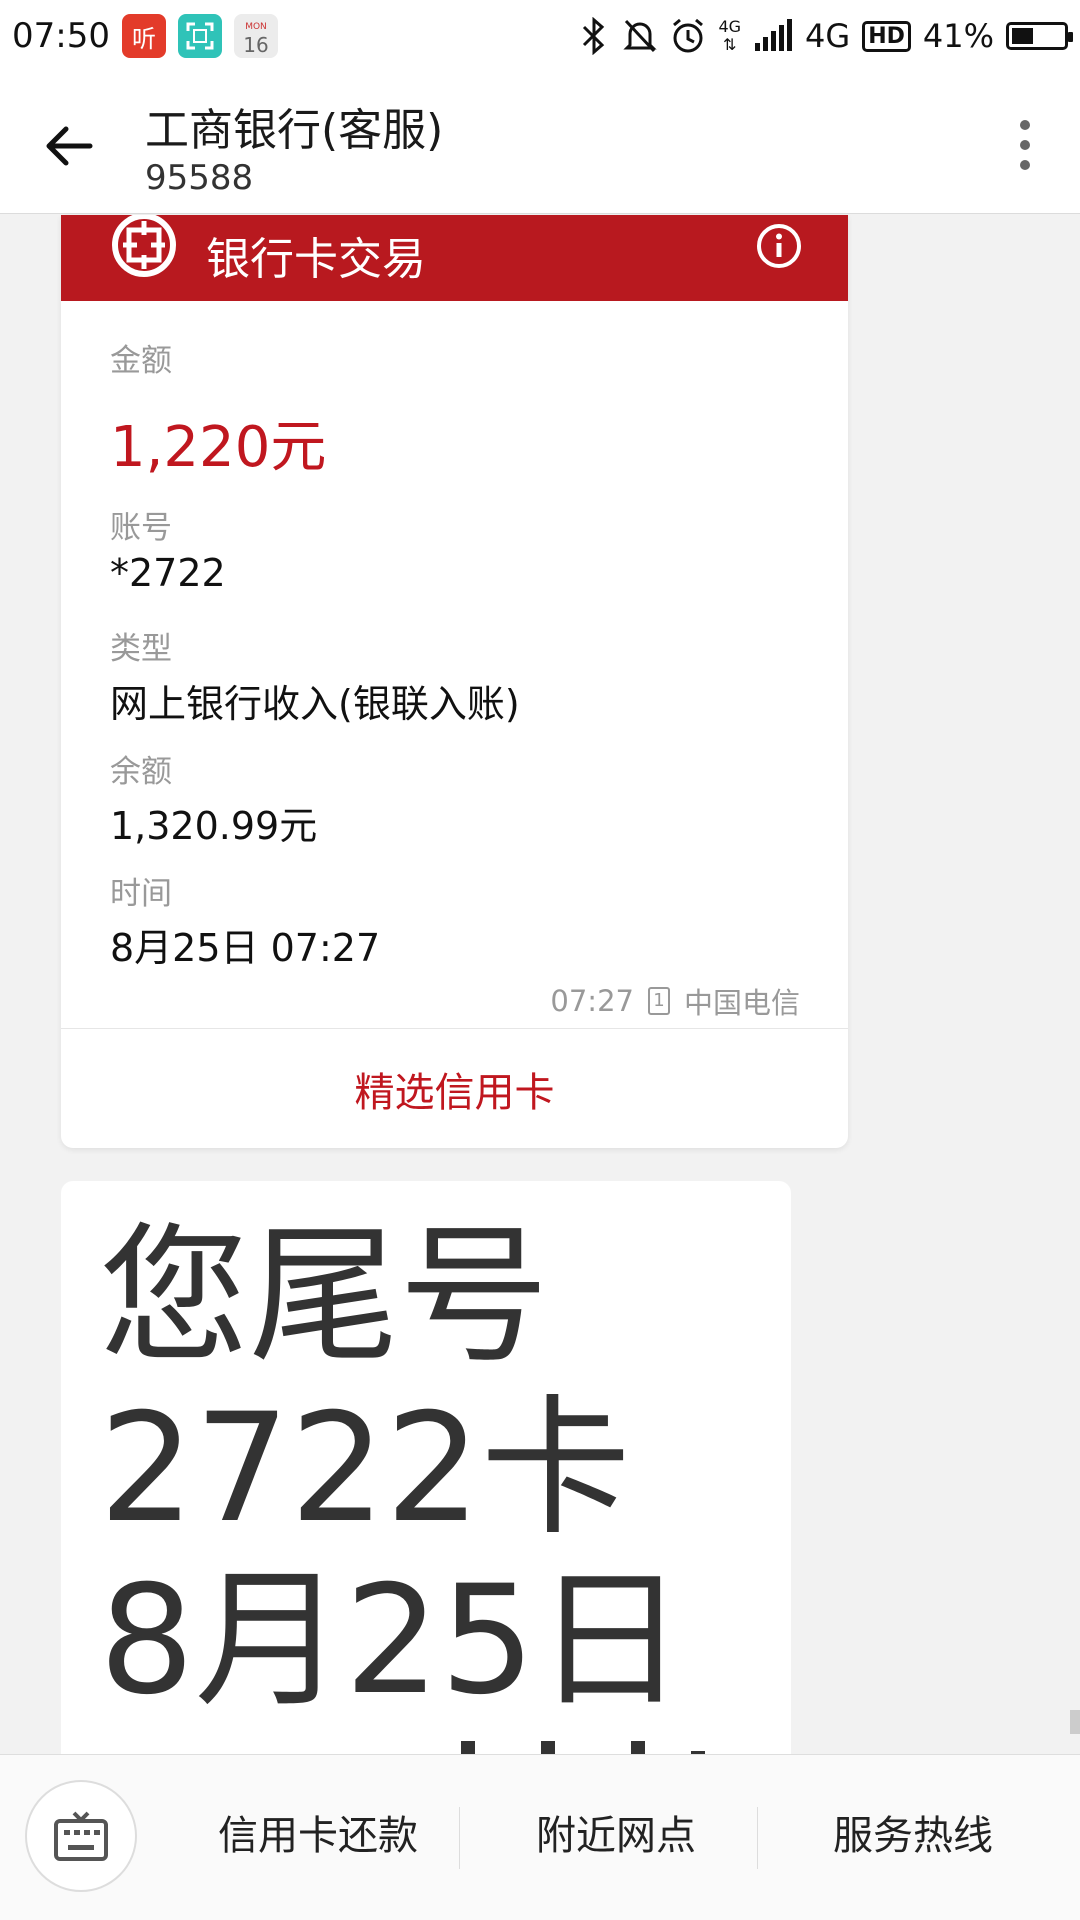  I want to click on featured-credit-card-link: 精选信用卡, so click(454, 1088).